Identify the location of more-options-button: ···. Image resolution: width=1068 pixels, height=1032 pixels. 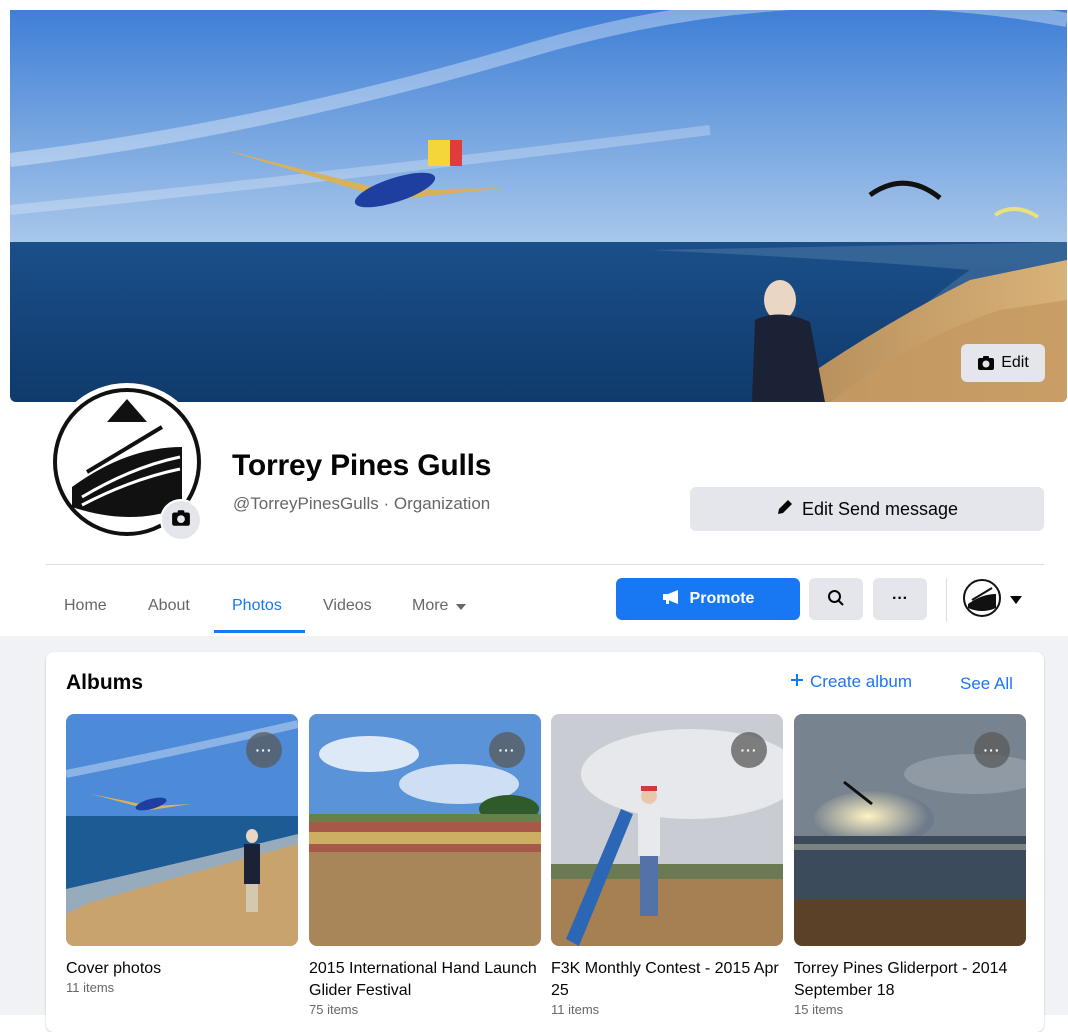
(900, 599).